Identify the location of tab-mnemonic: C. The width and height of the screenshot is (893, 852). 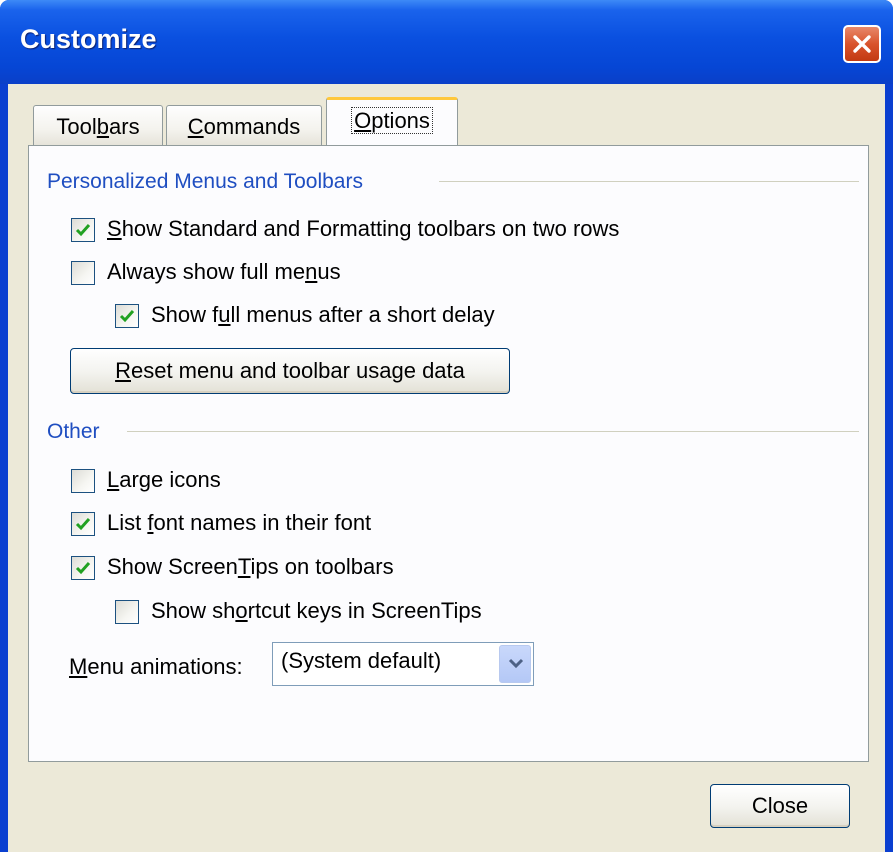
(195, 126).